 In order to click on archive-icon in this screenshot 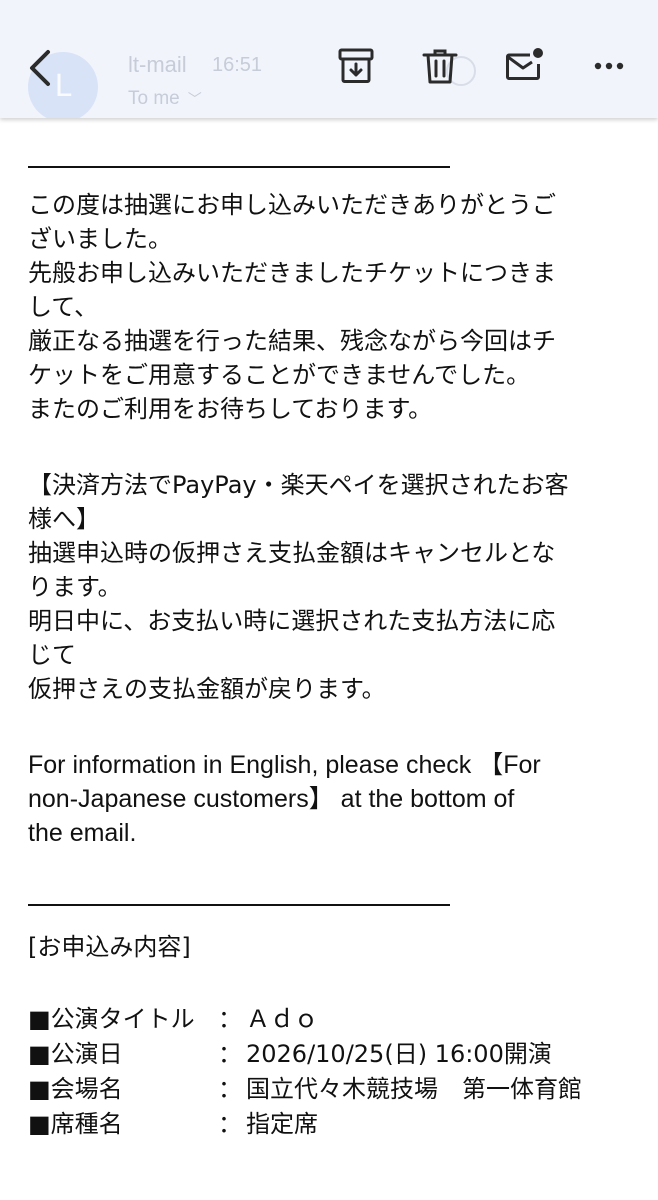, I will do `click(356, 65)`.